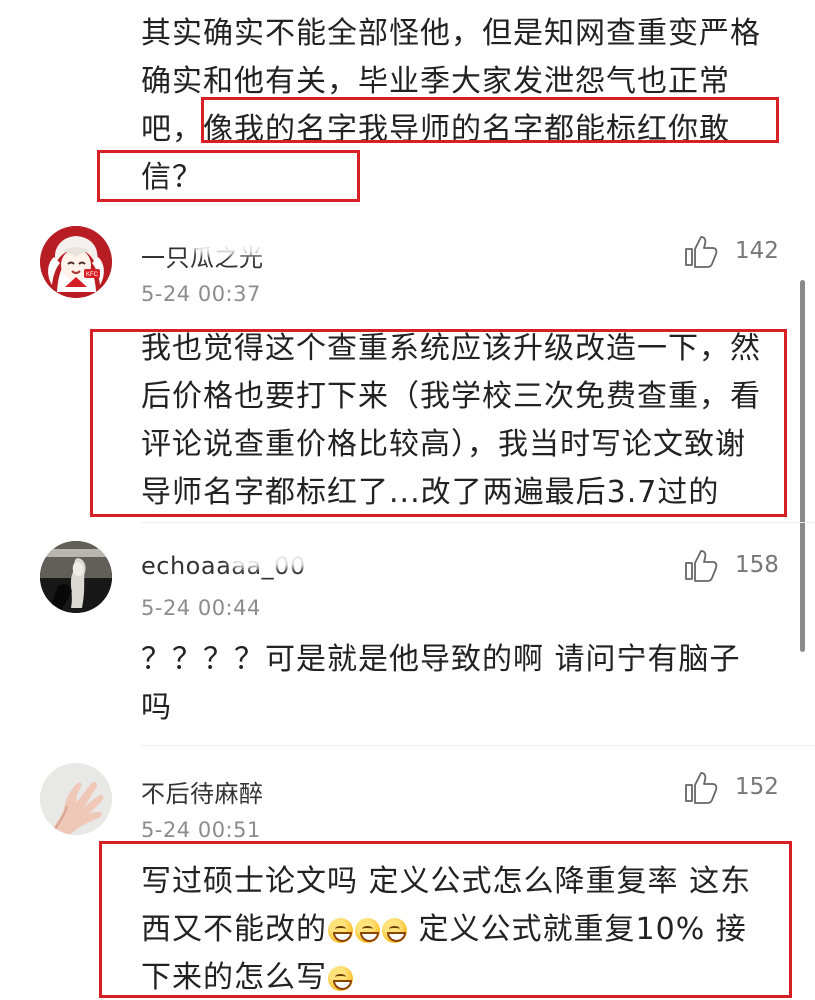 The height and width of the screenshot is (1000, 815). What do you see at coordinates (466, 684) in the screenshot?
I see `comment-2-body: ？？？？可是就是他导致的啊 请问宁有脑子 吗` at bounding box center [466, 684].